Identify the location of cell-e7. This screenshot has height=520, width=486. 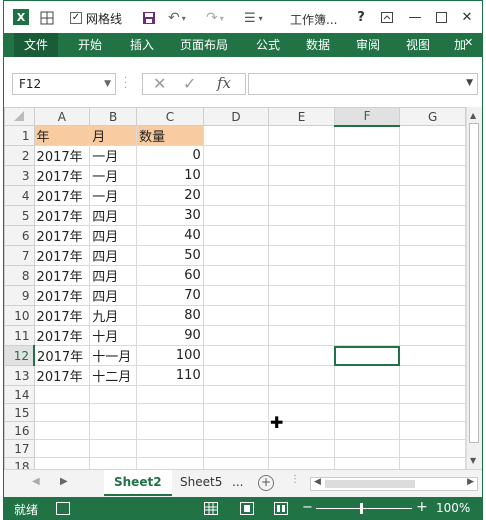
(301, 255).